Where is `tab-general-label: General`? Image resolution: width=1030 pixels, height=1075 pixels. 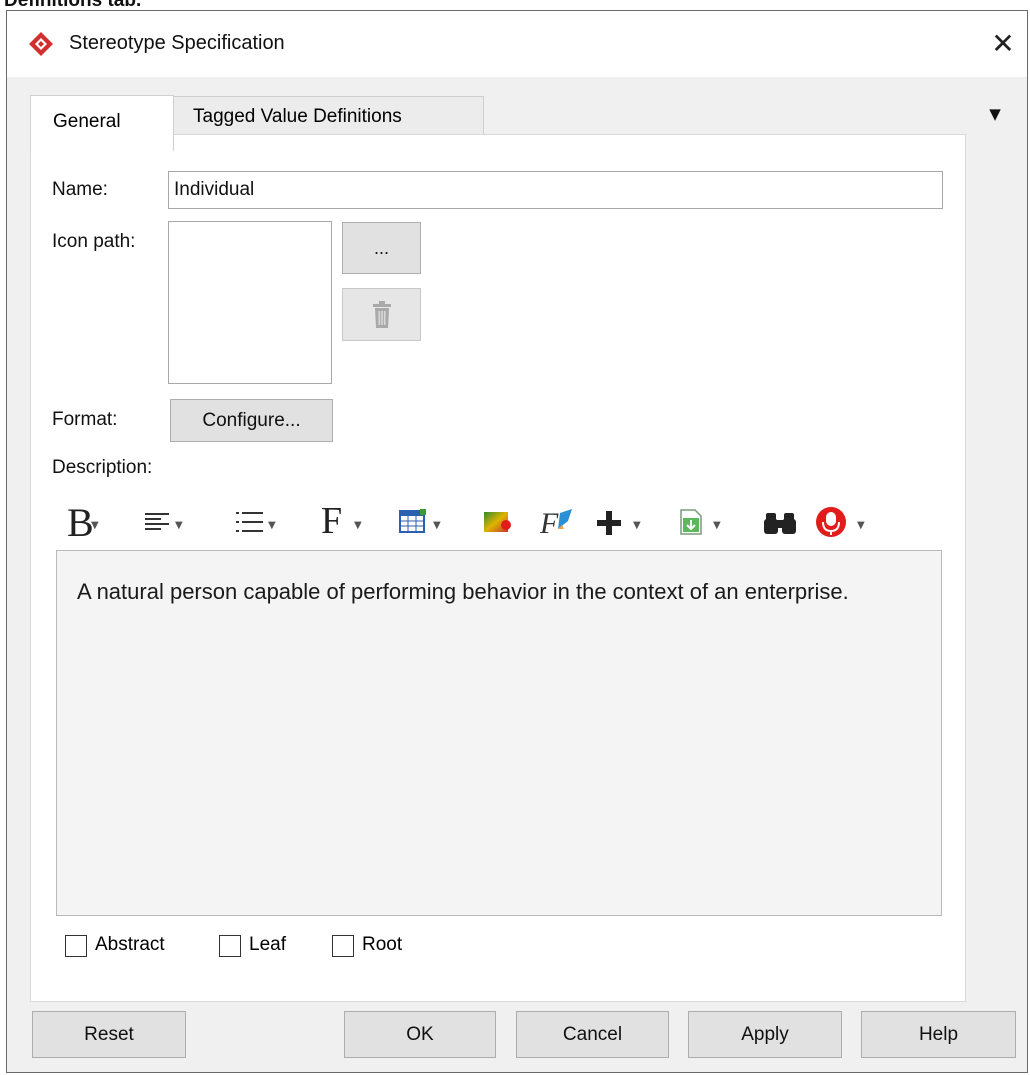
tab-general-label: General is located at coordinates (87, 121).